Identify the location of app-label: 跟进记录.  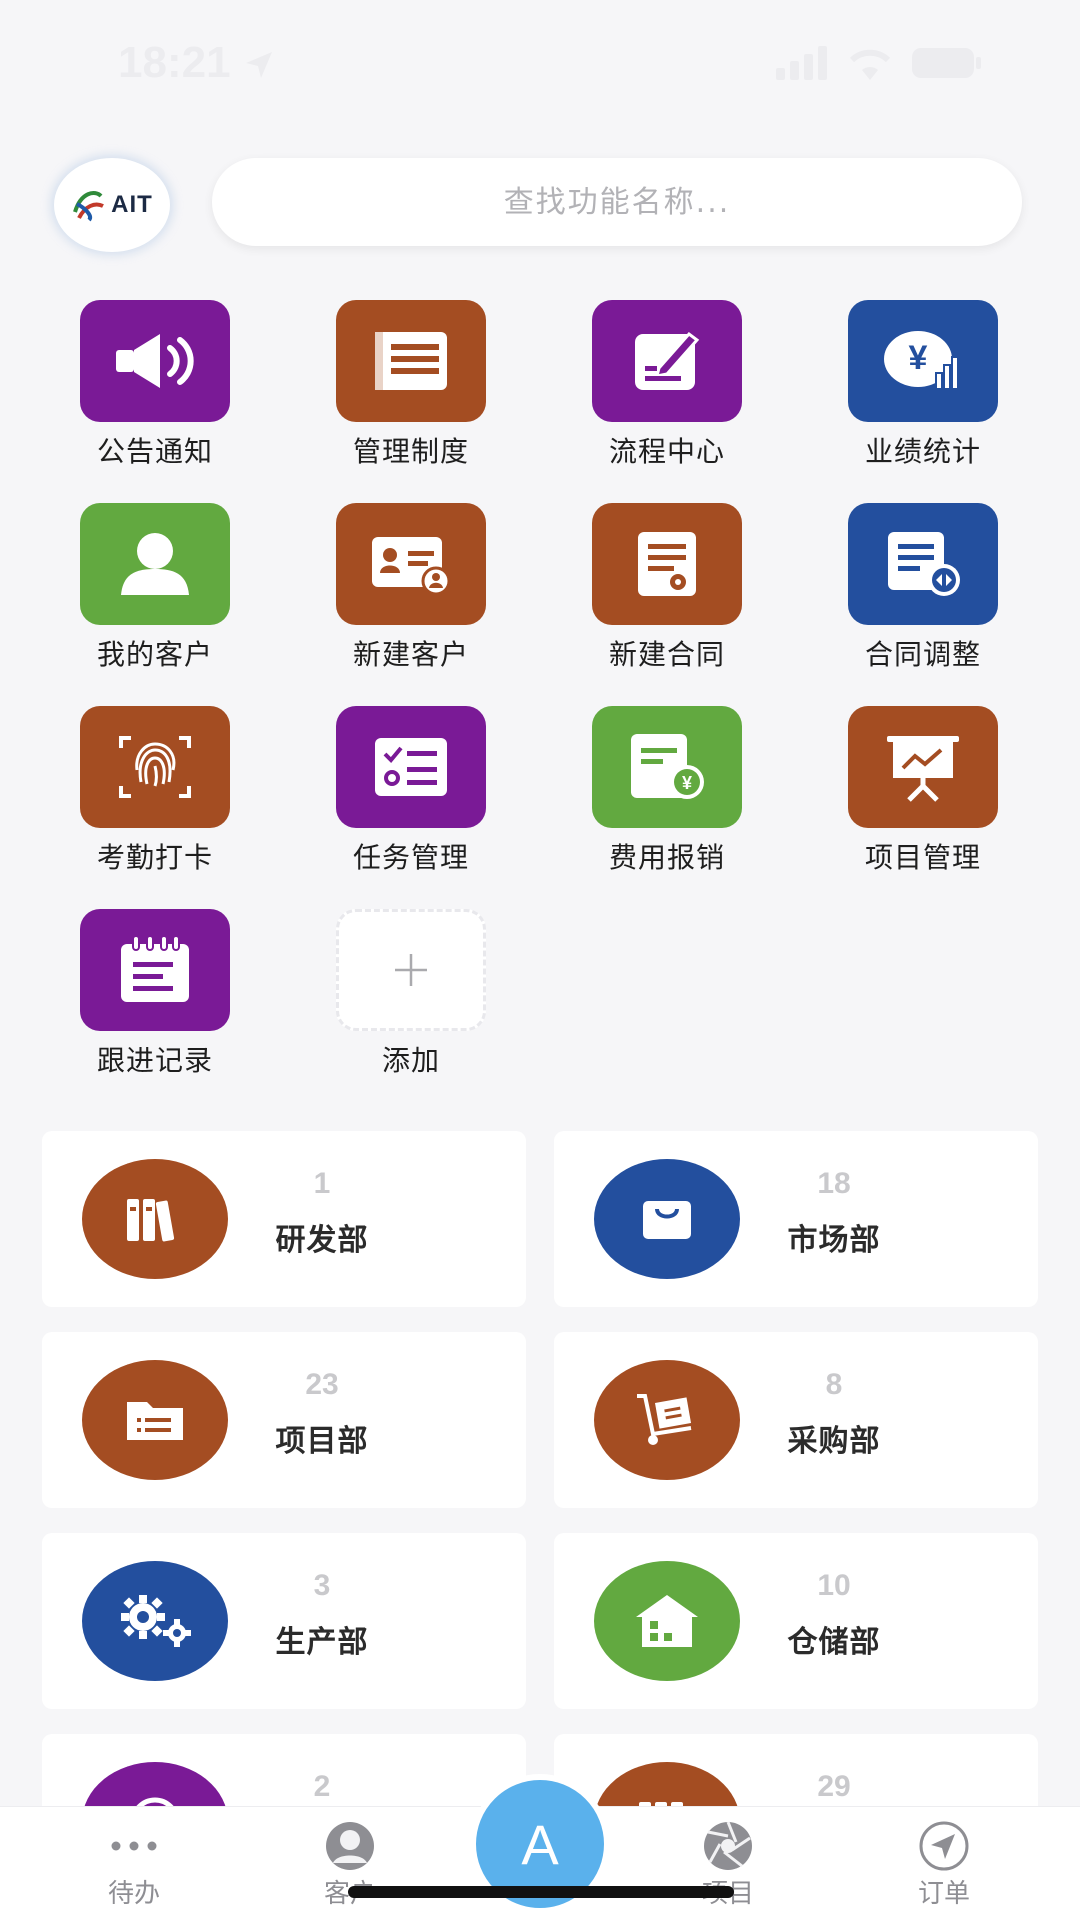
(154, 1060).